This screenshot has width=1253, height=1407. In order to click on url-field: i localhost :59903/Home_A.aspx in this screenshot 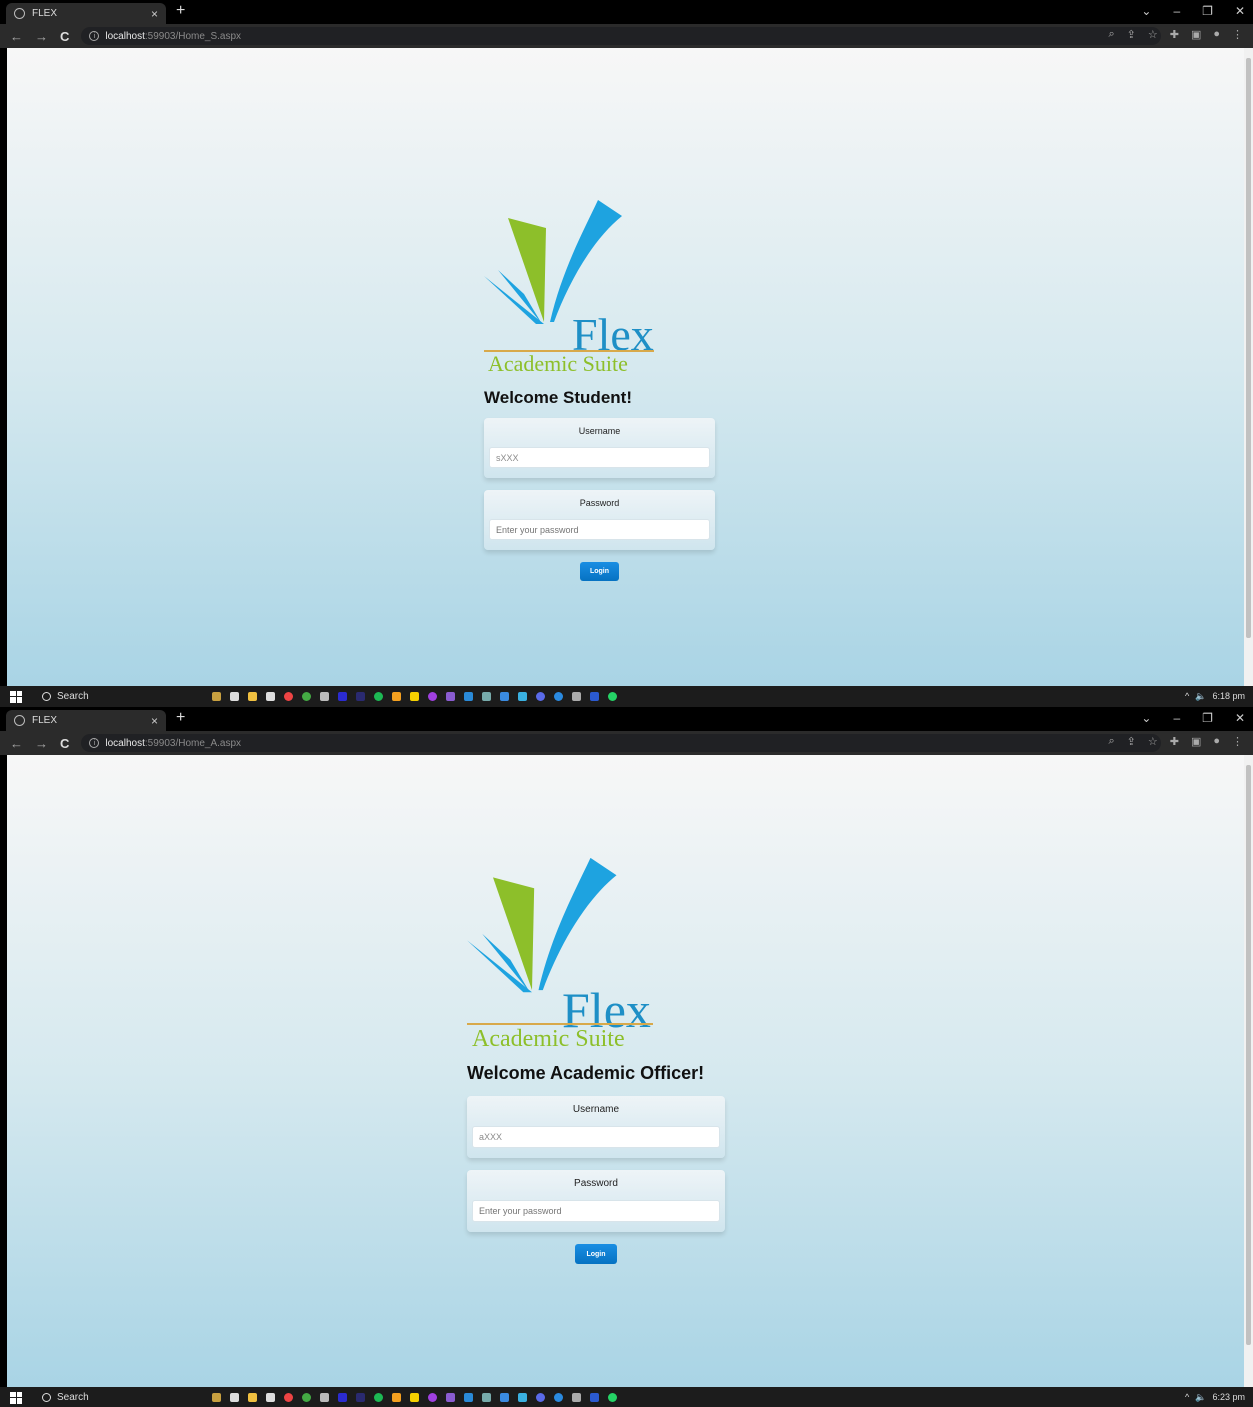, I will do `click(621, 743)`.